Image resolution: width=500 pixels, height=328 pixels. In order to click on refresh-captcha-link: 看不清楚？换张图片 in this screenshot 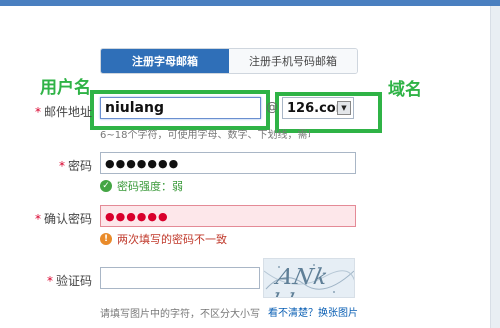, I will do `click(313, 311)`.